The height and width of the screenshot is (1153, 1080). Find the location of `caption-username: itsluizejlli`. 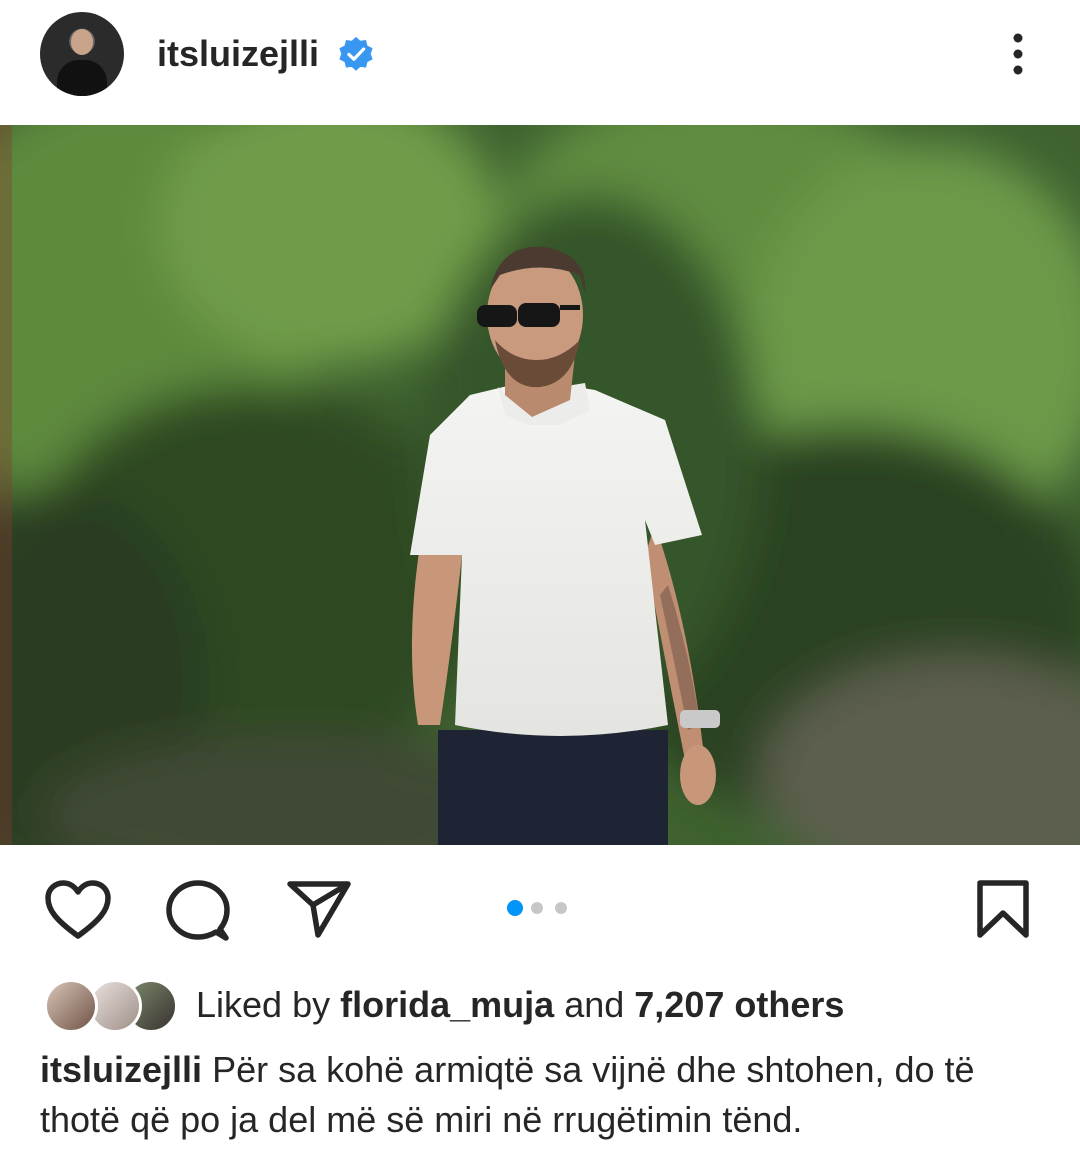

caption-username: itsluizejlli is located at coordinates (121, 1069).